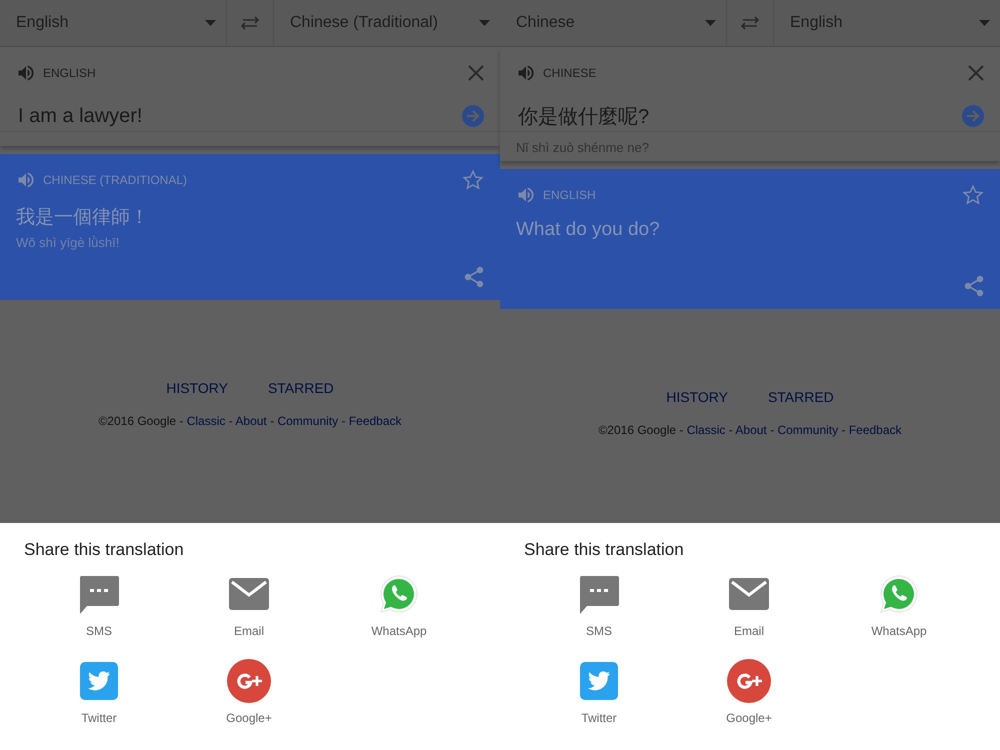  I want to click on source-language-dropdown: Chinese, so click(613, 23).